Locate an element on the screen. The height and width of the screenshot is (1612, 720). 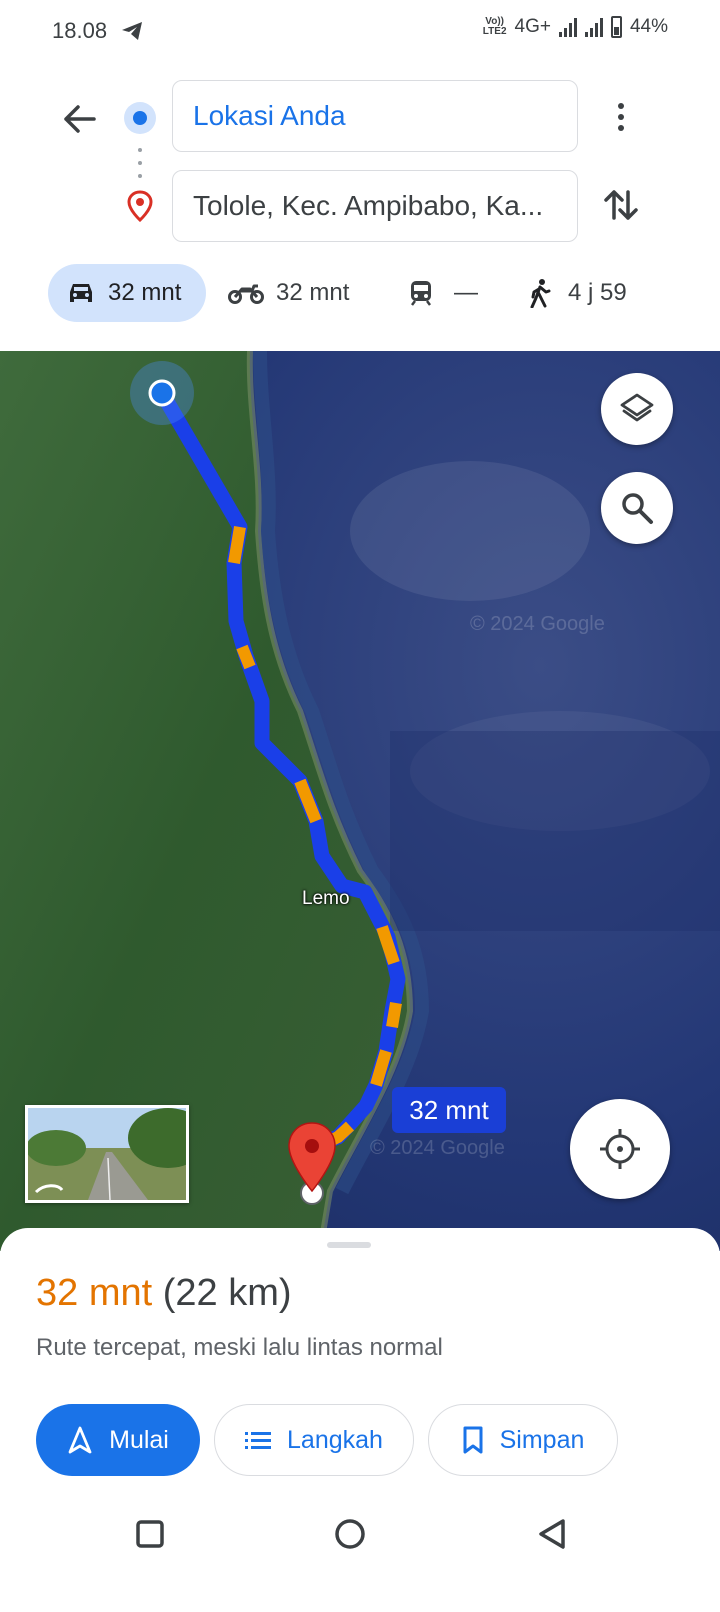
arrow-left-icon is located at coordinates (80, 119).